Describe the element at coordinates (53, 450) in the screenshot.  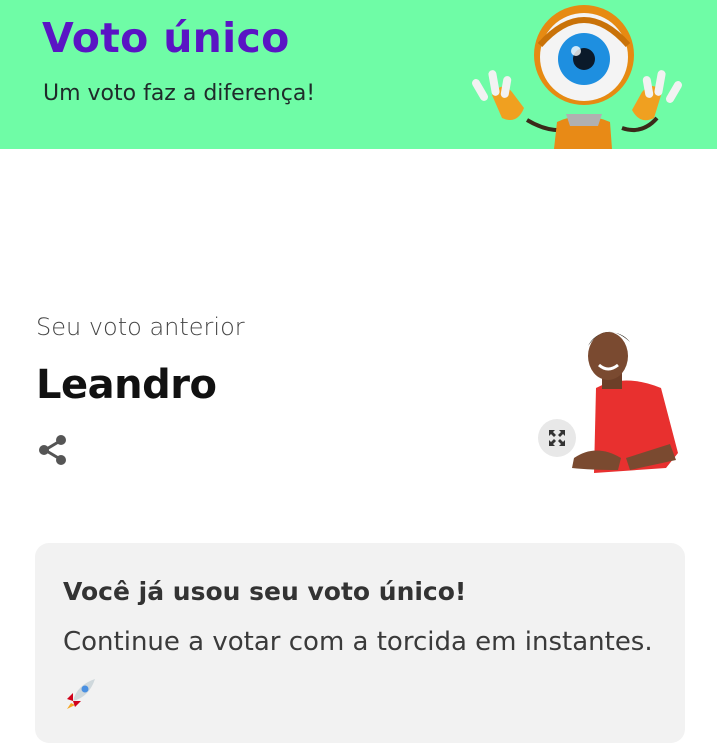
I see `share-icon` at that location.